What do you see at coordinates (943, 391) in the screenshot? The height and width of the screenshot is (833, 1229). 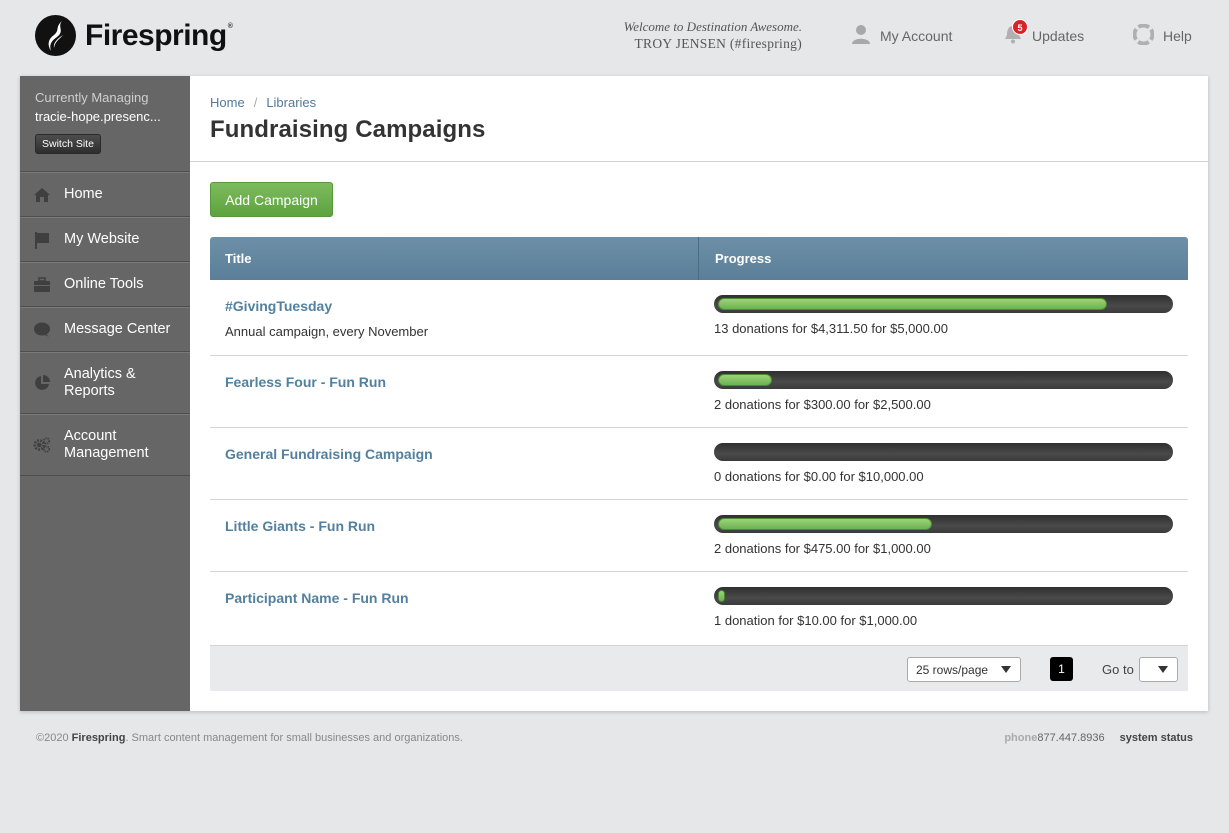 I see `progress-cell: 2 donations for $300.00 for $2,500.00` at bounding box center [943, 391].